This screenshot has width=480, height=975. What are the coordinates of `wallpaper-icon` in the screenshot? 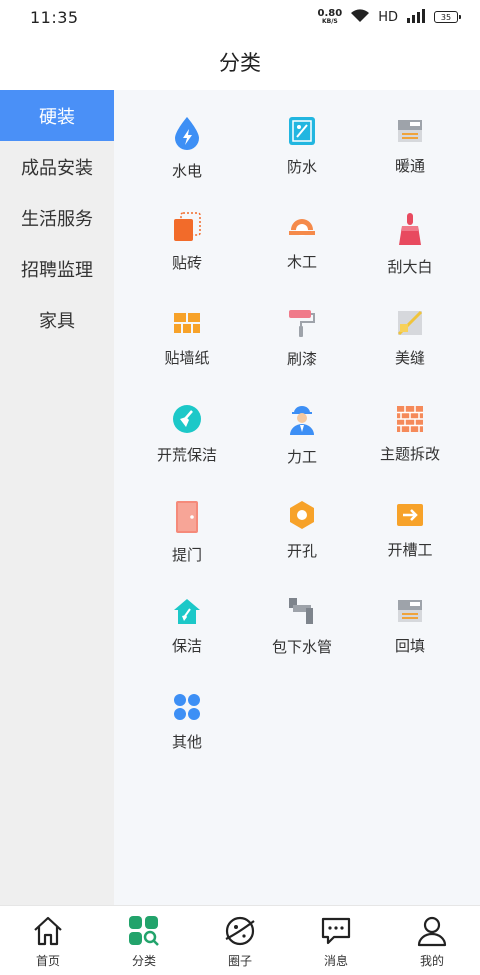 It's located at (187, 322).